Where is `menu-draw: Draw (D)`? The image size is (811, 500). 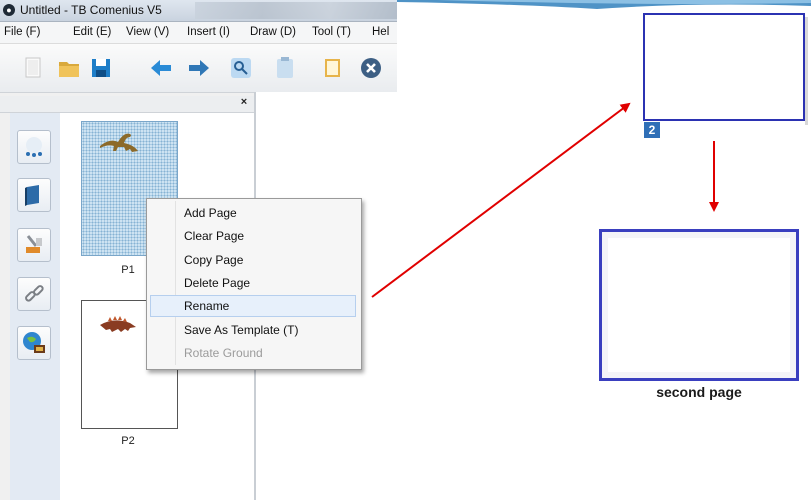
menu-draw: Draw (D) is located at coordinates (273, 32).